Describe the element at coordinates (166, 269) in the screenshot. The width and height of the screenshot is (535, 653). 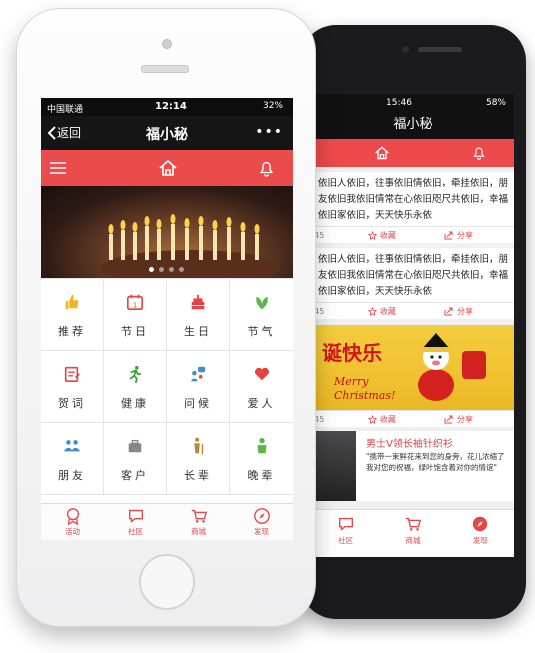
I see `carousel-indicator` at that location.